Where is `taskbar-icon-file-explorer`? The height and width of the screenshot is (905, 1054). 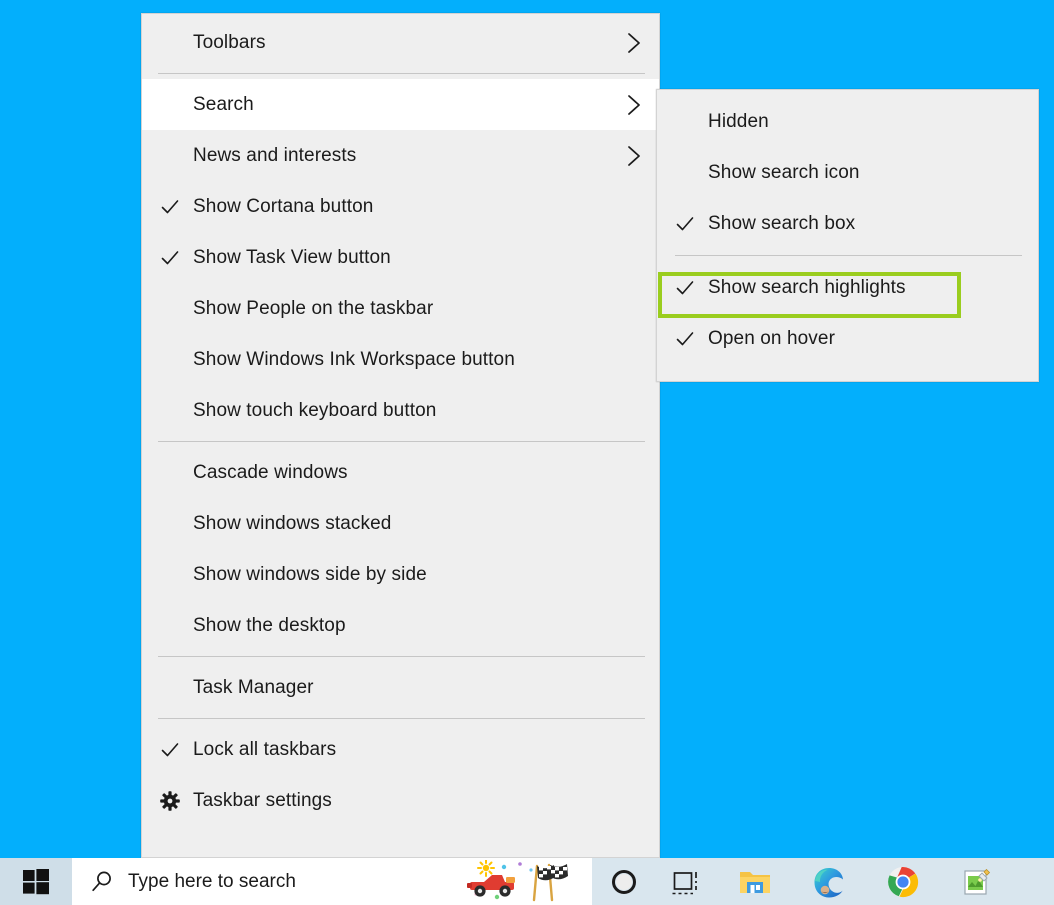
taskbar-icon-file-explorer is located at coordinates (755, 881).